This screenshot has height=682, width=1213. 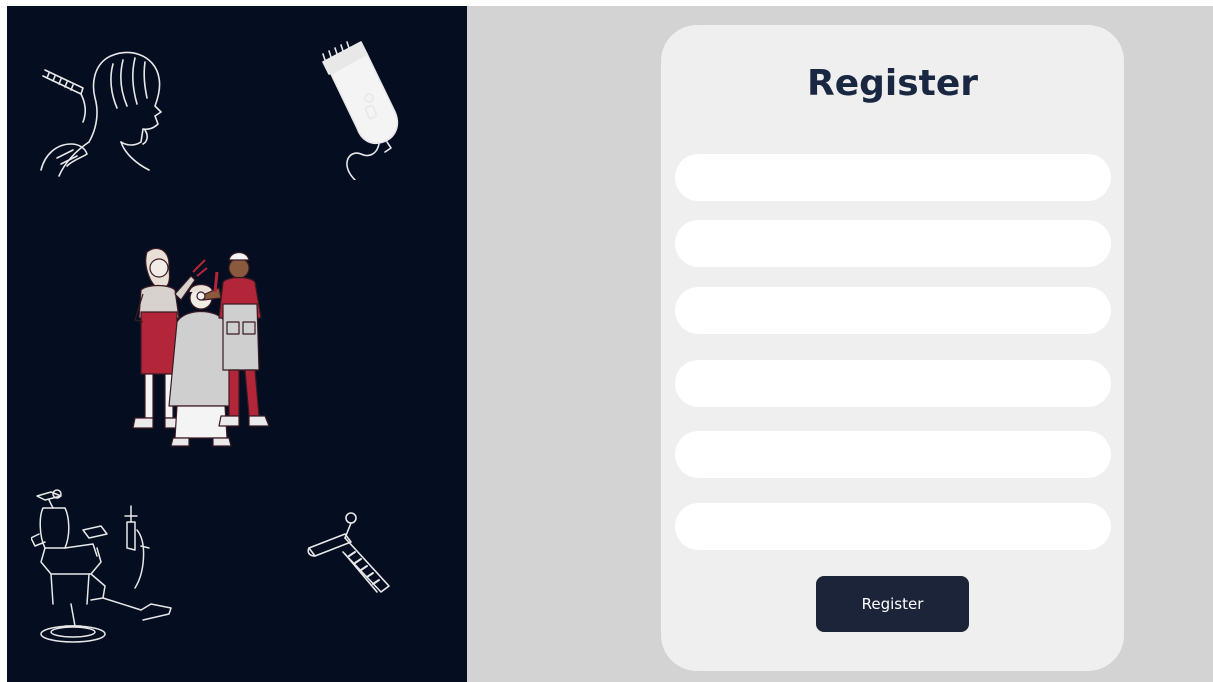 I want to click on hairdresser-haircut-illustration, so click(x=104, y=113).